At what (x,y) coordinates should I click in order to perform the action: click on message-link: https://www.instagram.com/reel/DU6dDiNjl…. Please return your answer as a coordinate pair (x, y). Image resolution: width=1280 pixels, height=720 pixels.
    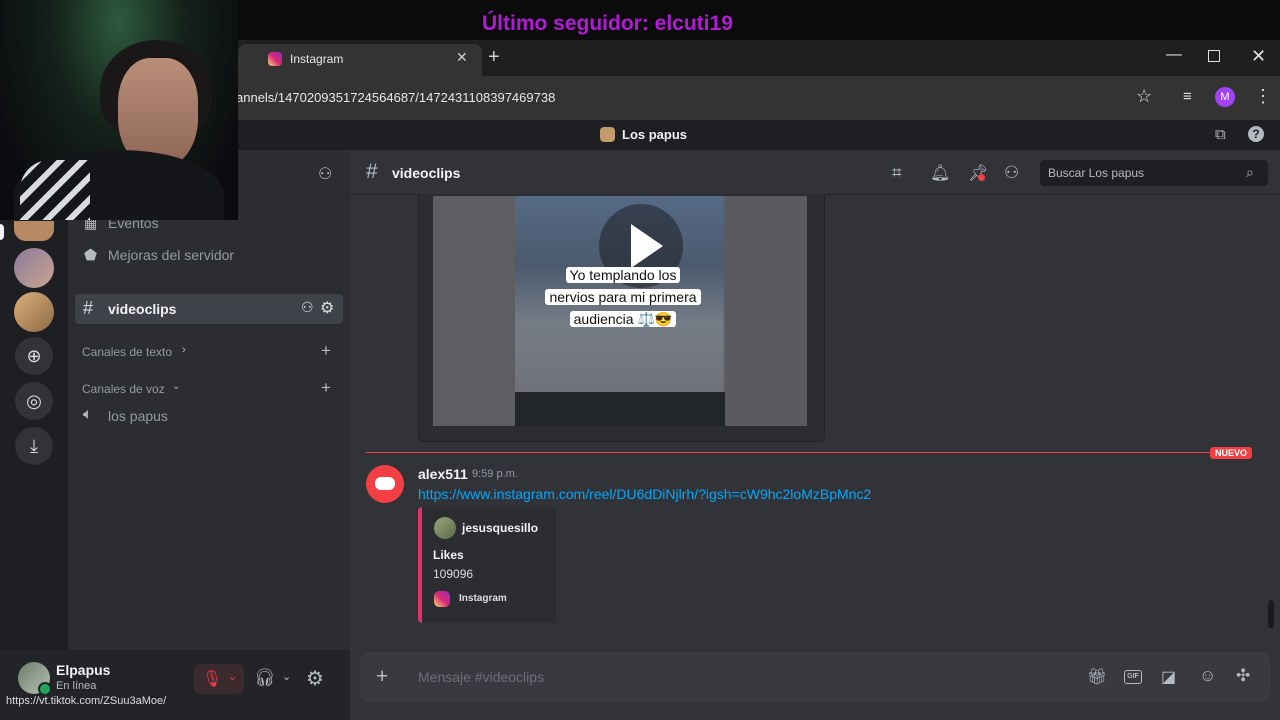
    Looking at the image, I should click on (644, 494).